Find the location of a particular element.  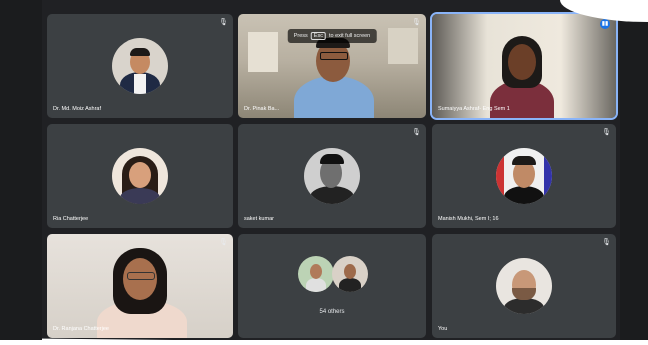

participant-tile: saket kumar 🎙 is located at coordinates (332, 176).